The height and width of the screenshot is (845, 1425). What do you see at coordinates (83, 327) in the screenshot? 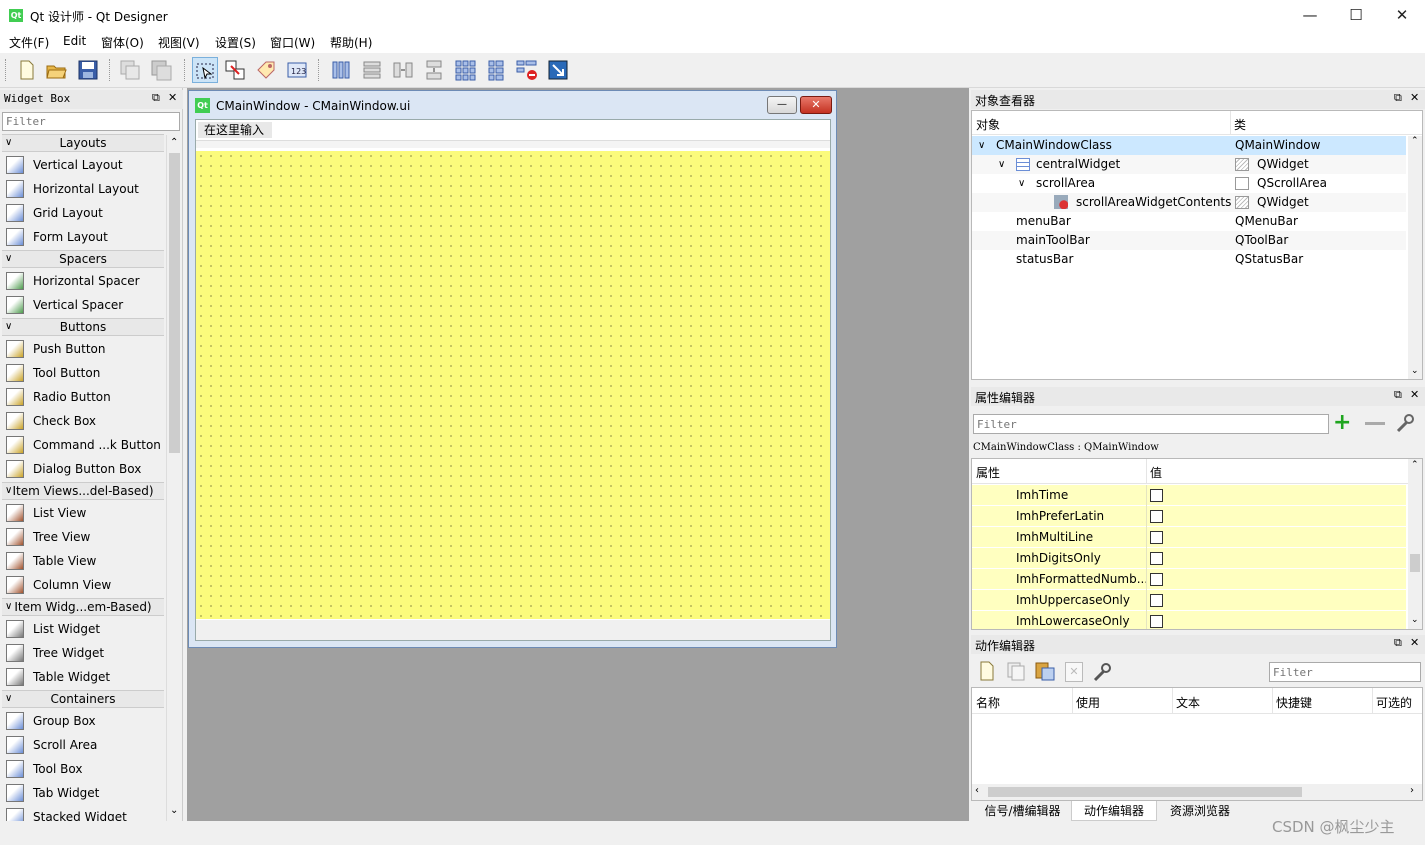
I see `widget-category-header: ∨ Buttons` at bounding box center [83, 327].